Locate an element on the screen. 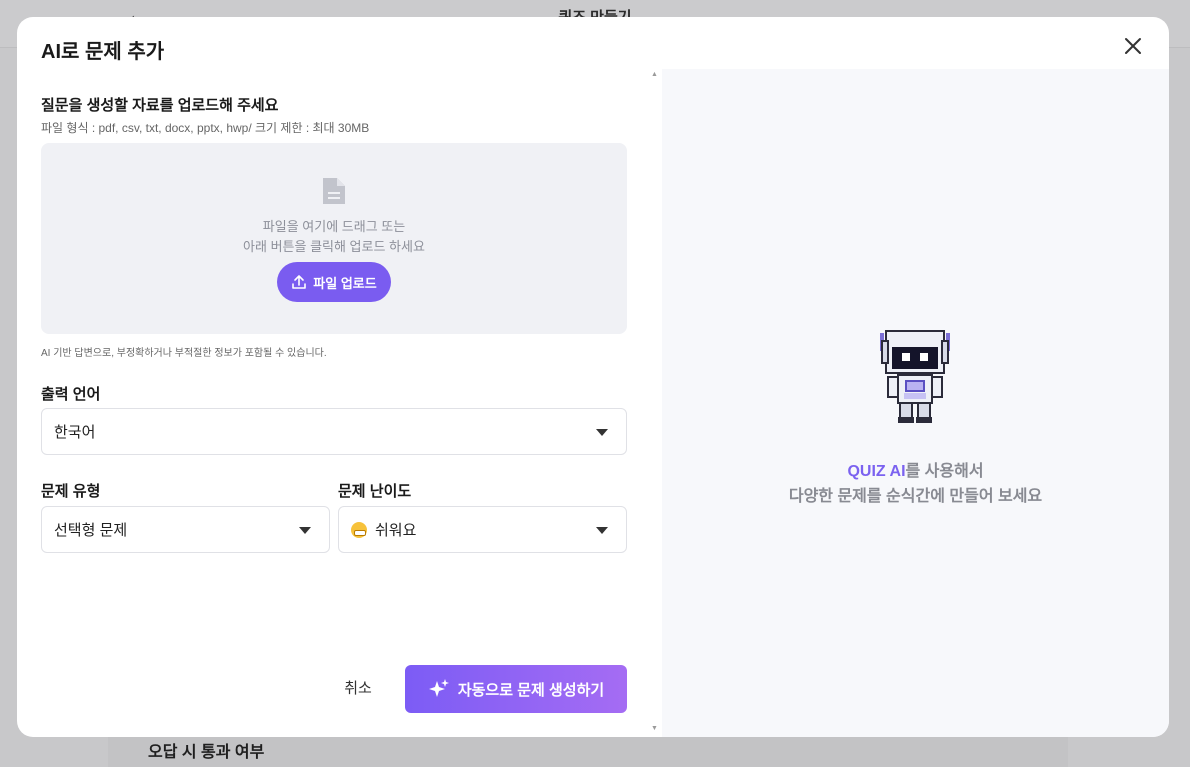  generate-questions-button: 자동으로 문제 생성하기 is located at coordinates (516, 689).